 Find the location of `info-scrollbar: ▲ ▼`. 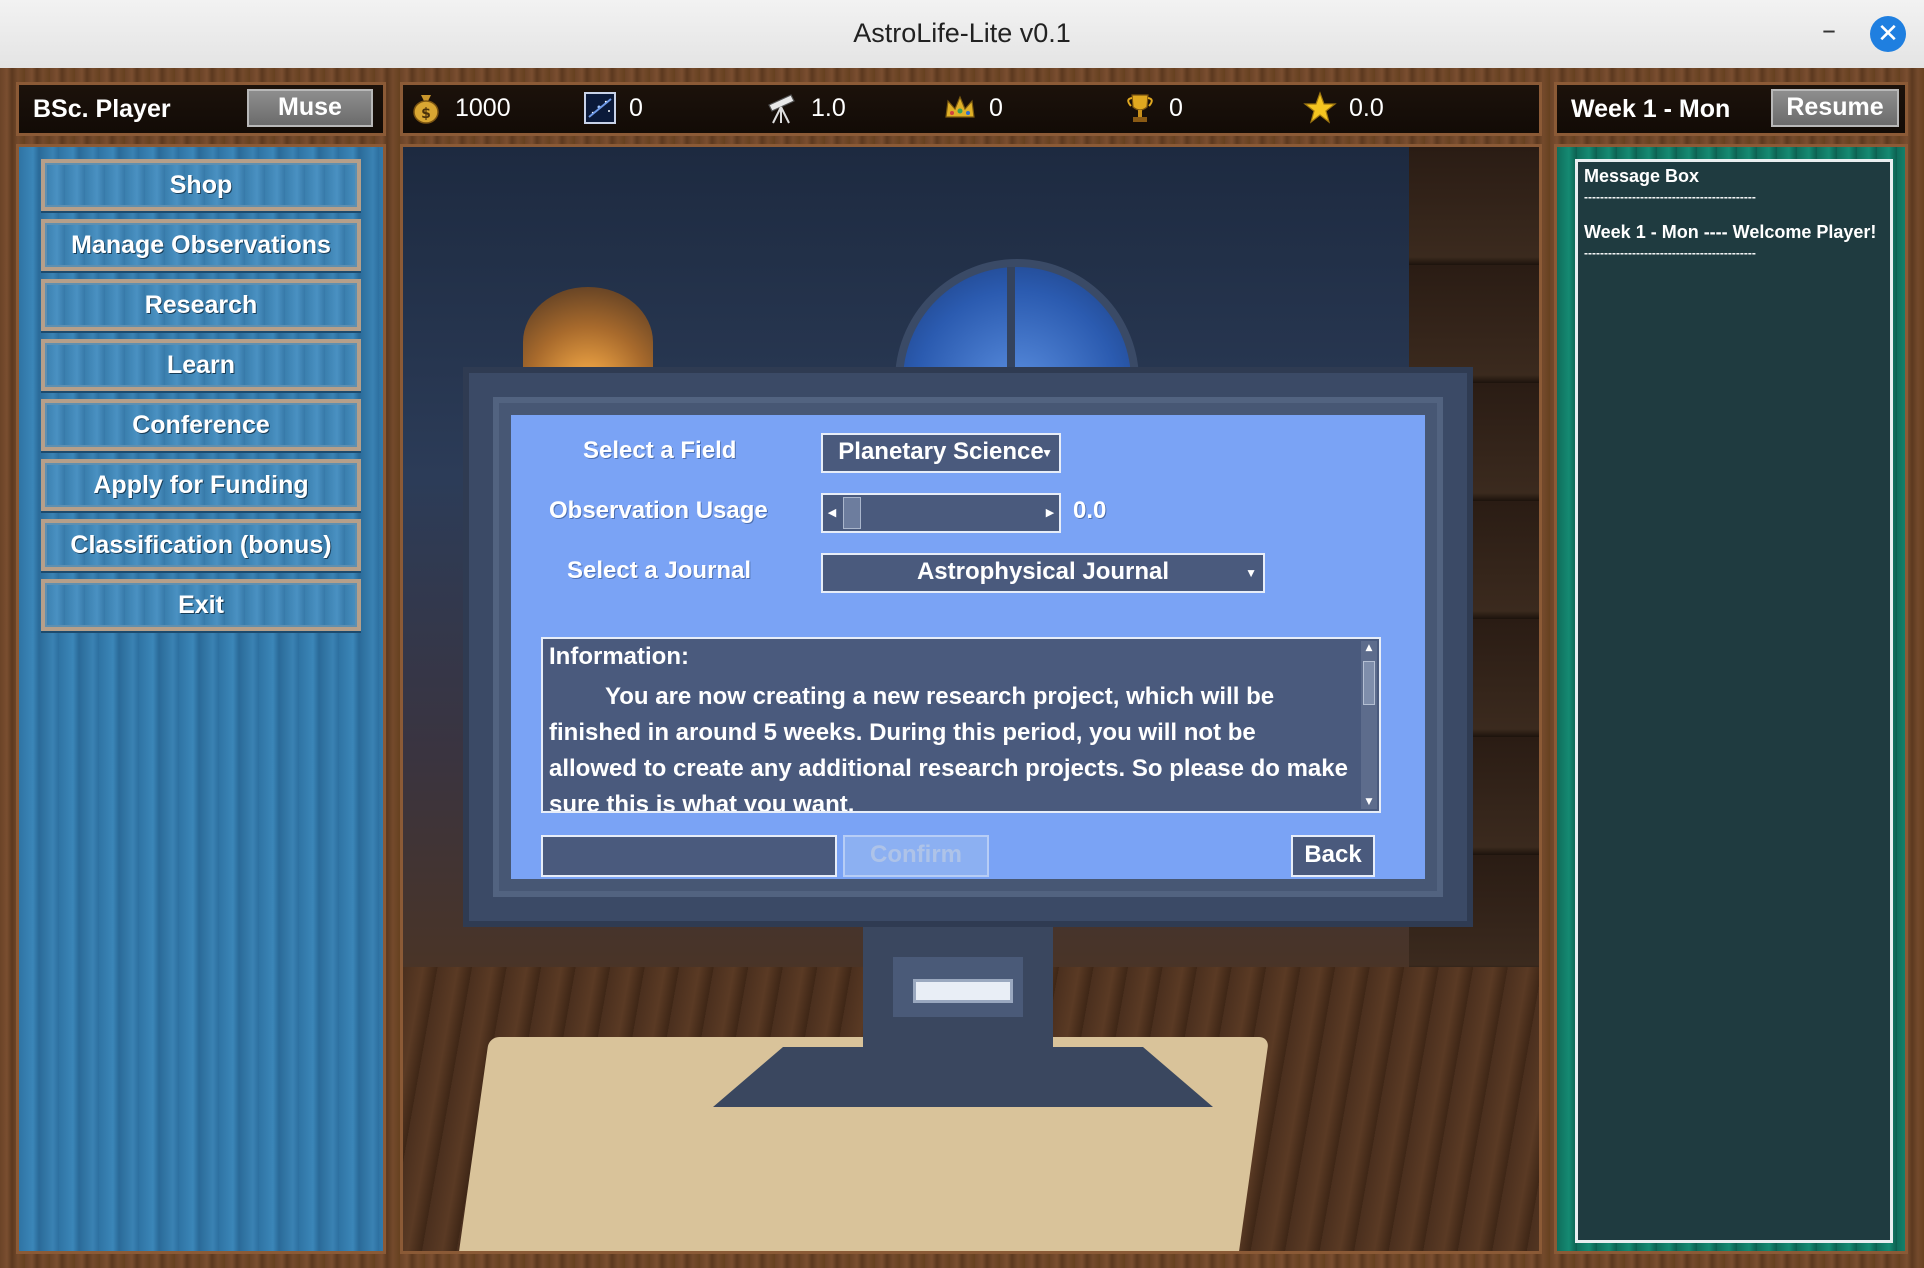

info-scrollbar: ▲ ▼ is located at coordinates (1369, 725).